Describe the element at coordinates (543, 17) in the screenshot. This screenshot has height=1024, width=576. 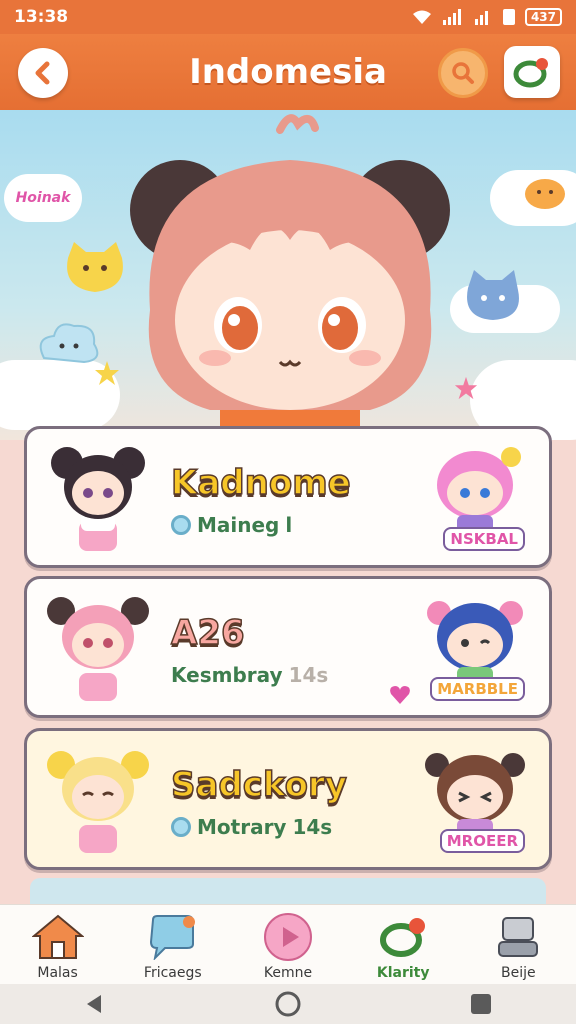
I see `battery-icon: 437` at that location.